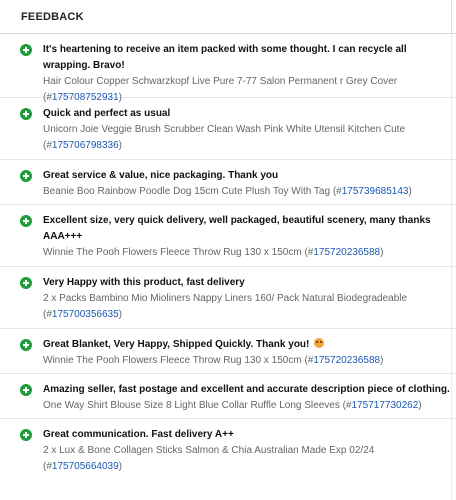 The image size is (456, 500). Describe the element at coordinates (138, 434) in the screenshot. I see `feedback-comment: Great communication. Fast delivery A++` at that location.